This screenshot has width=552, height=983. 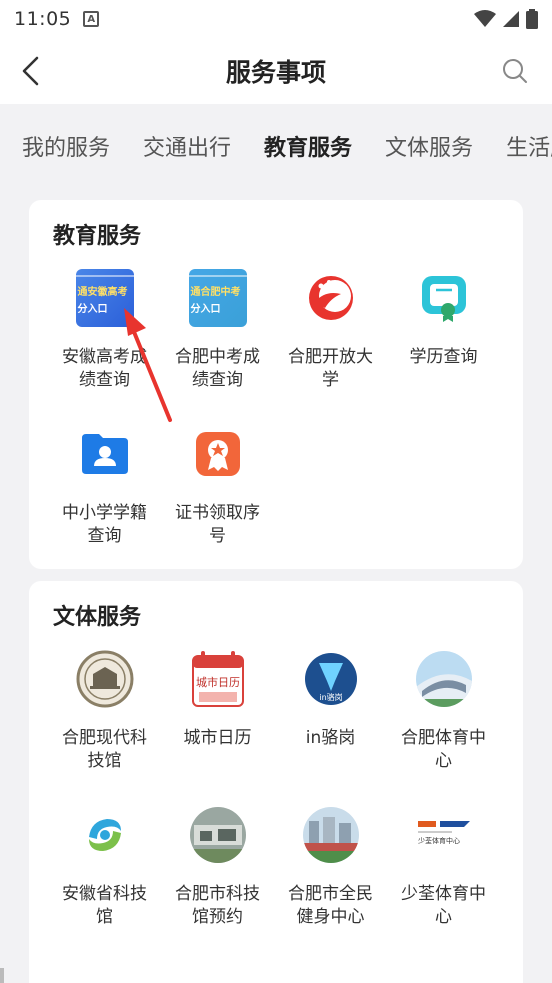 What do you see at coordinates (105, 835) in the screenshot?
I see `anhui-tech-museum-logo-icon` at bounding box center [105, 835].